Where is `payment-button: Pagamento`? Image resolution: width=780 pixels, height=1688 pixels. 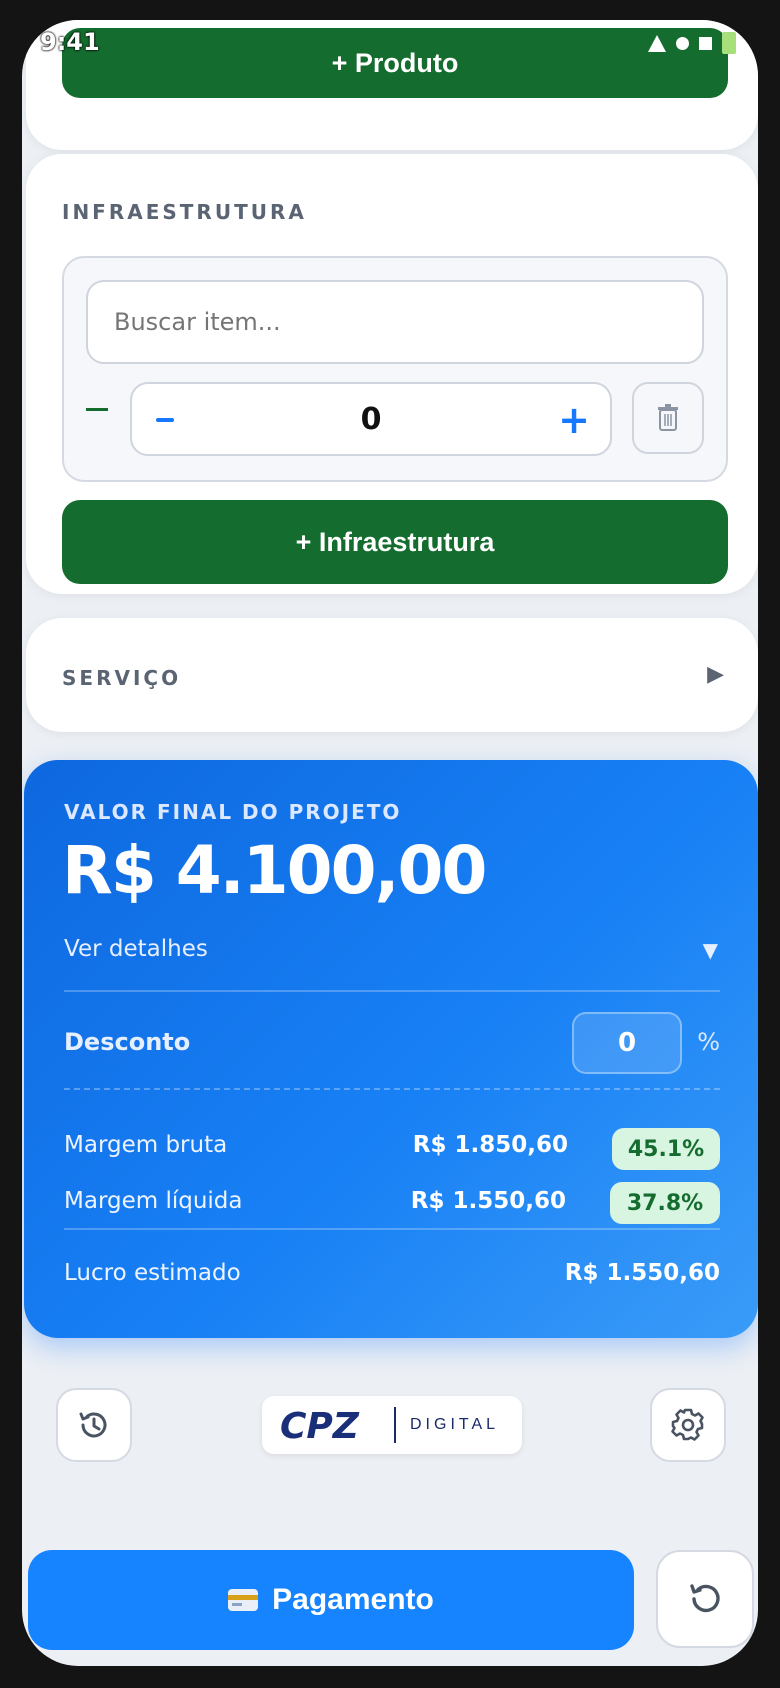 payment-button: Pagamento is located at coordinates (331, 1600).